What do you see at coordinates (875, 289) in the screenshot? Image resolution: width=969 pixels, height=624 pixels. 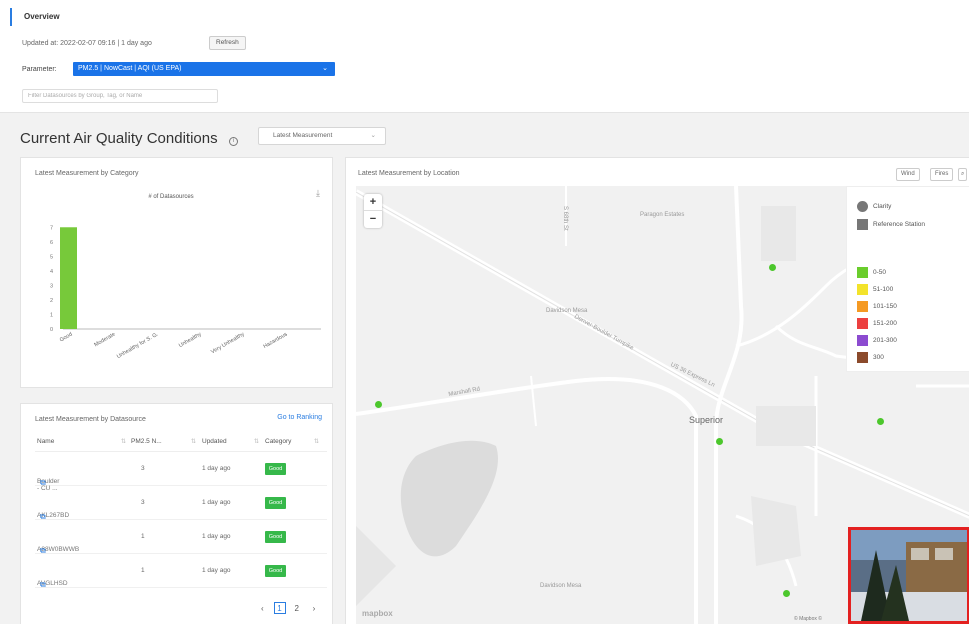 I see `legend-item-range: 51-100` at bounding box center [875, 289].